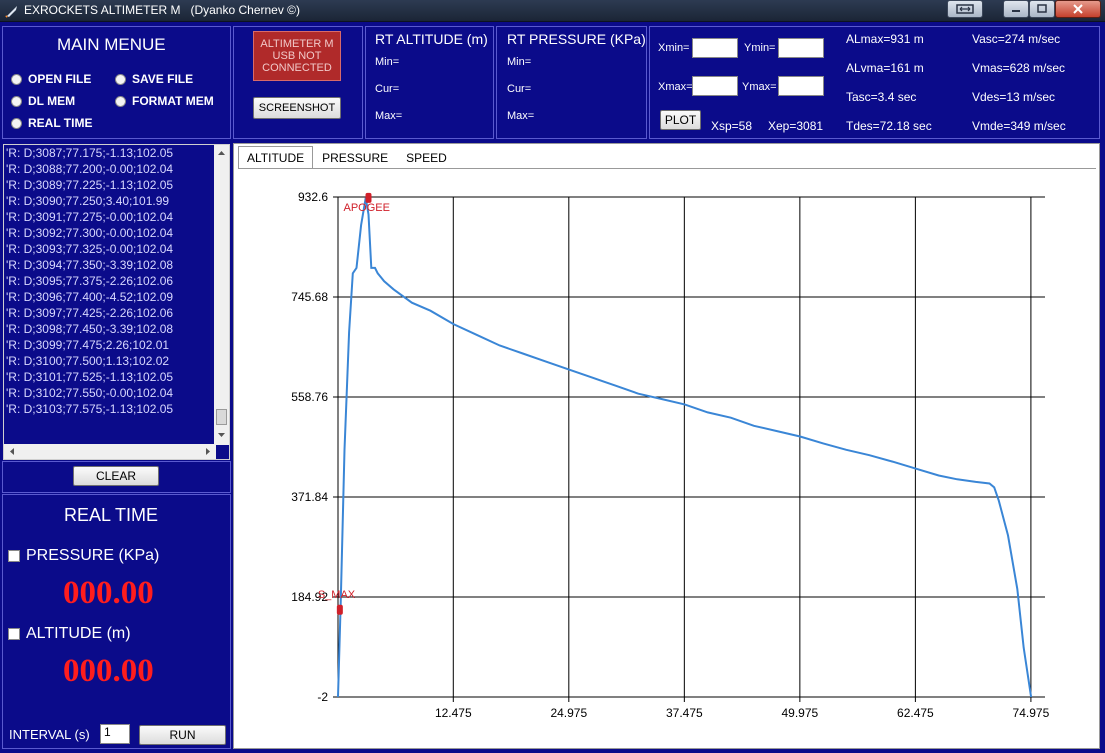 The width and height of the screenshot is (1105, 753). I want to click on x-tick-label: 24.975, so click(568, 713).